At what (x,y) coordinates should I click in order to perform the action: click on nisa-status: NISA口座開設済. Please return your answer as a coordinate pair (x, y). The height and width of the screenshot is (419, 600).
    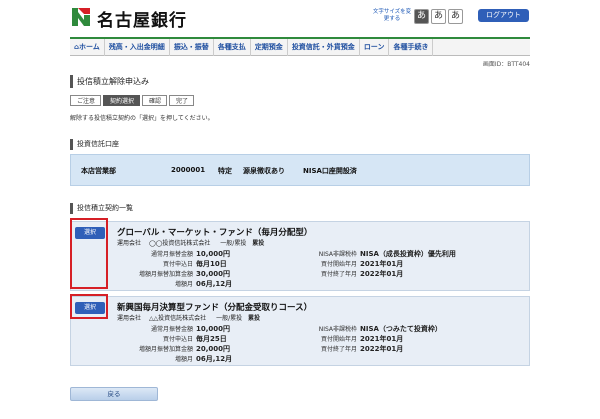
    Looking at the image, I should click on (330, 171).